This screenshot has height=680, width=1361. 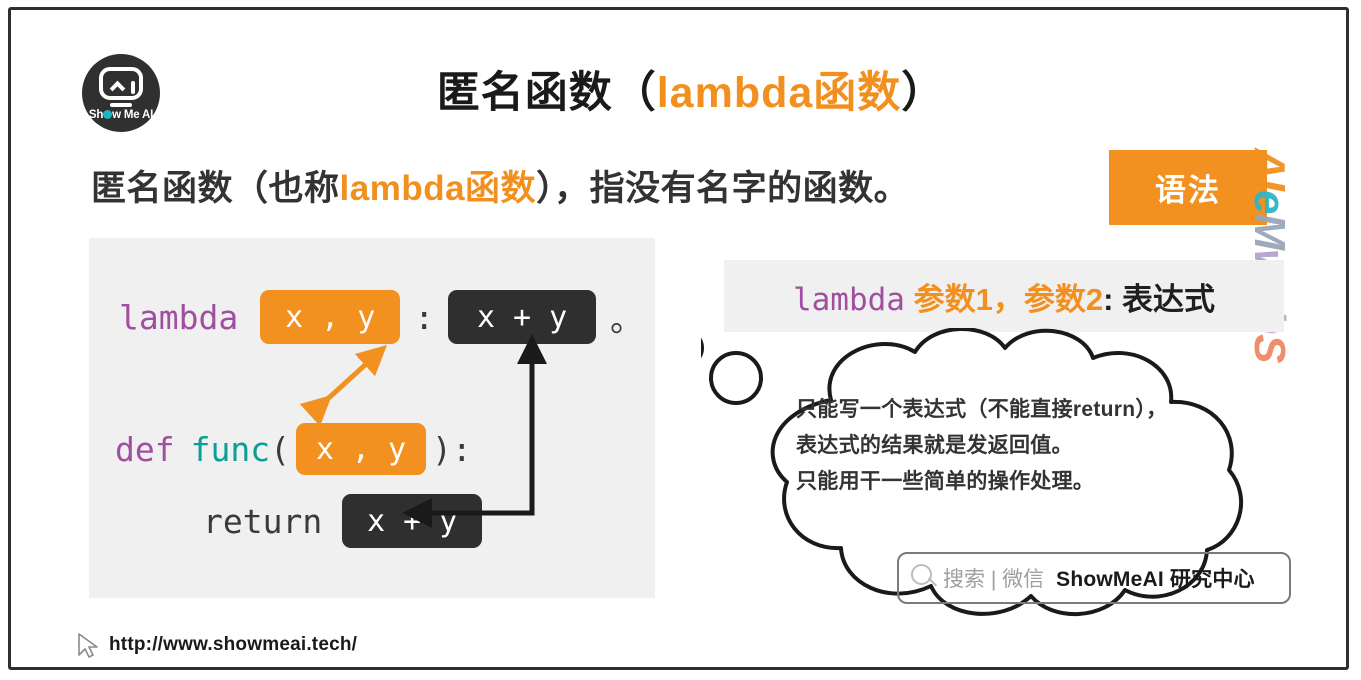 I want to click on syntax-params: 参数1，参数2, so click(x=1004, y=299).